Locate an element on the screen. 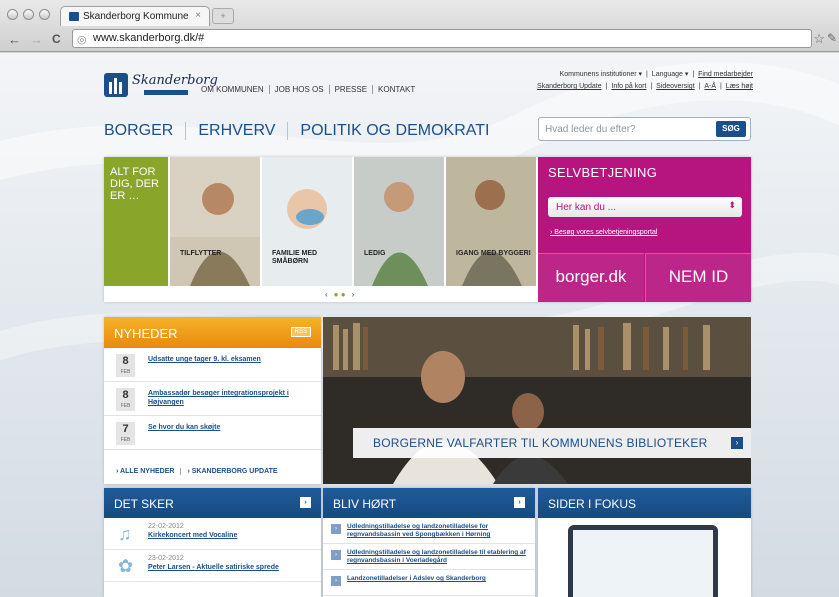 This screenshot has width=839, height=597. event-link: Kirkekoncert med Vocaline is located at coordinates (192, 535).